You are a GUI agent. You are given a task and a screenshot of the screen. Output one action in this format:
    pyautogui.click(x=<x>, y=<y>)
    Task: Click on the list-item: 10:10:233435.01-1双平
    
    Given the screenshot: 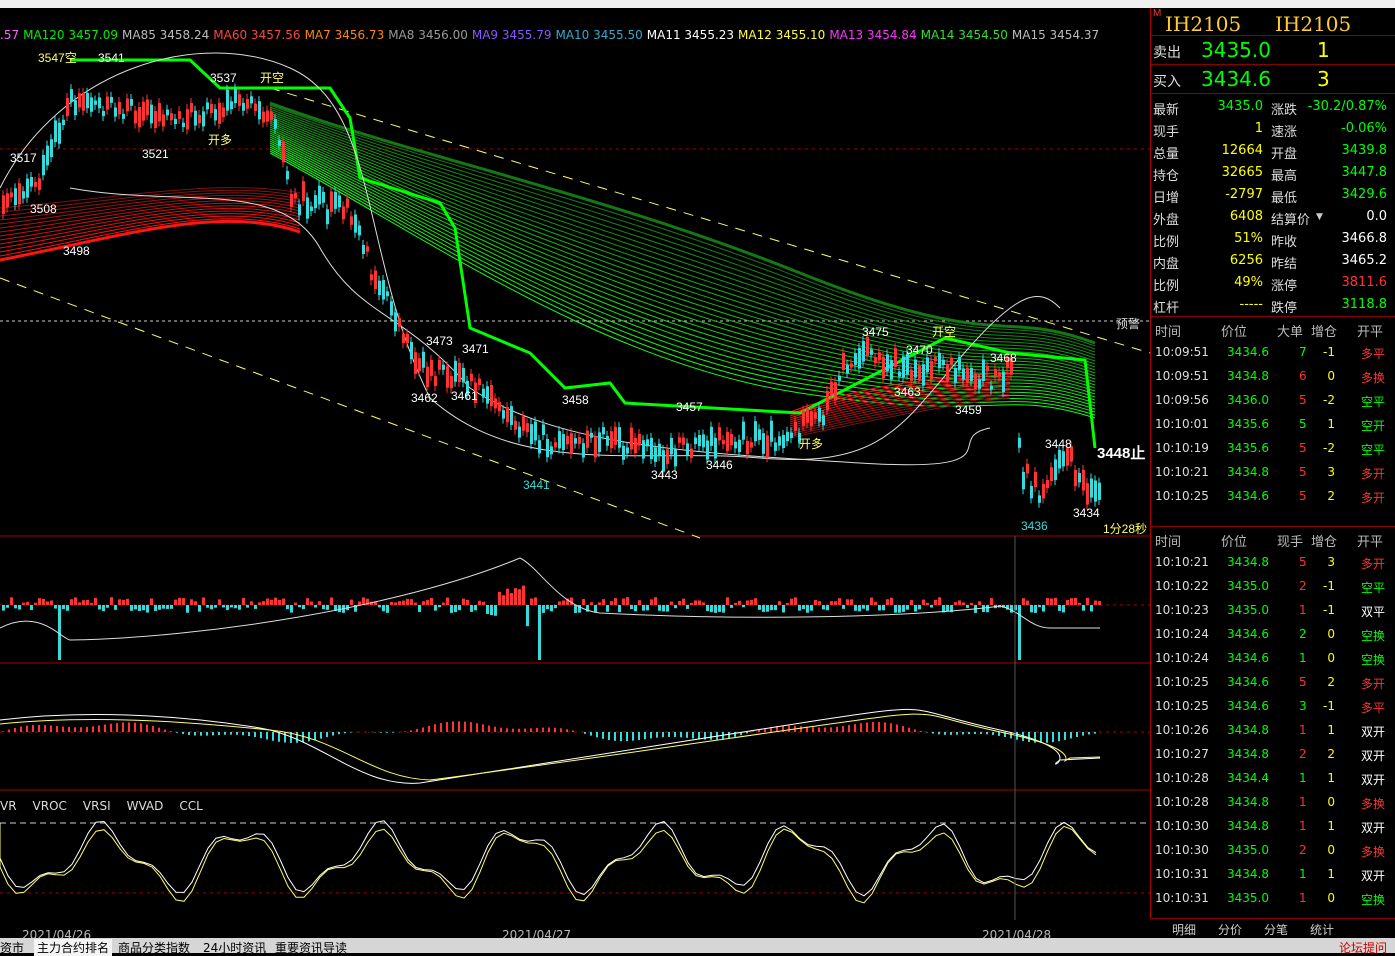 What is the action you would take?
    pyautogui.click(x=1273, y=610)
    